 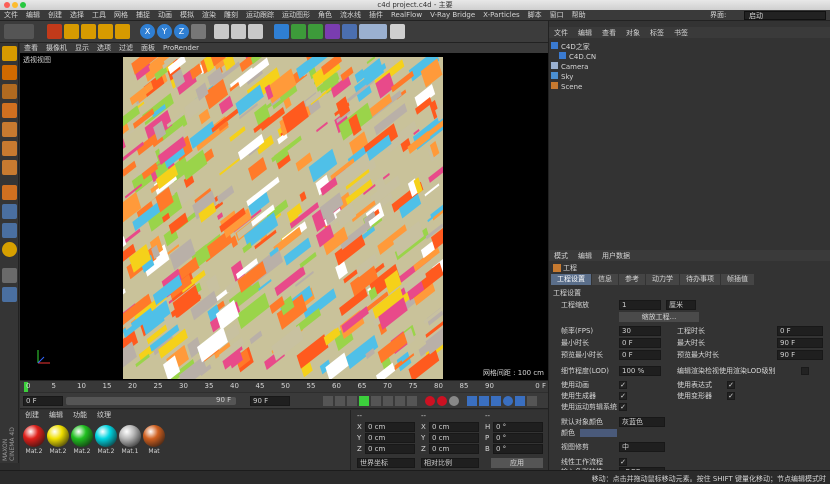 I want to click on deformer-icon, so click(x=332, y=31).